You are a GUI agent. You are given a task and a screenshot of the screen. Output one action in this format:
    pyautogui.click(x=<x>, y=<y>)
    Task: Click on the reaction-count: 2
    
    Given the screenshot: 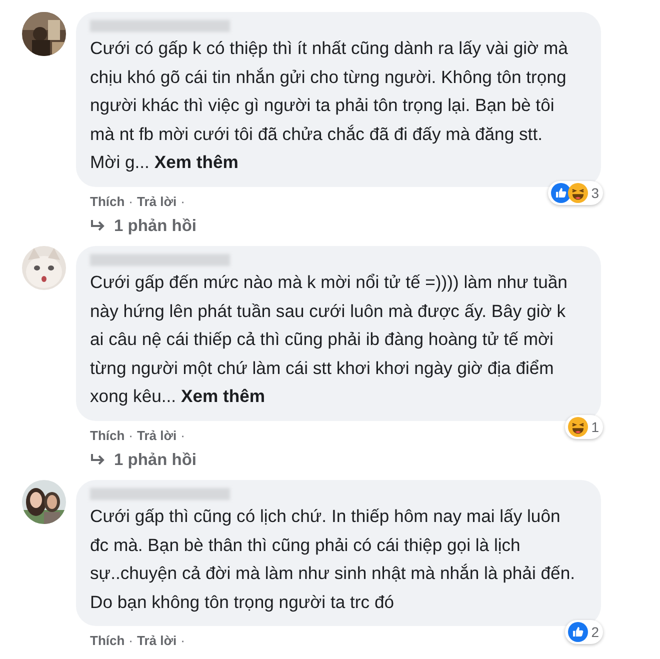 What is the action you would take?
    pyautogui.click(x=595, y=632)
    